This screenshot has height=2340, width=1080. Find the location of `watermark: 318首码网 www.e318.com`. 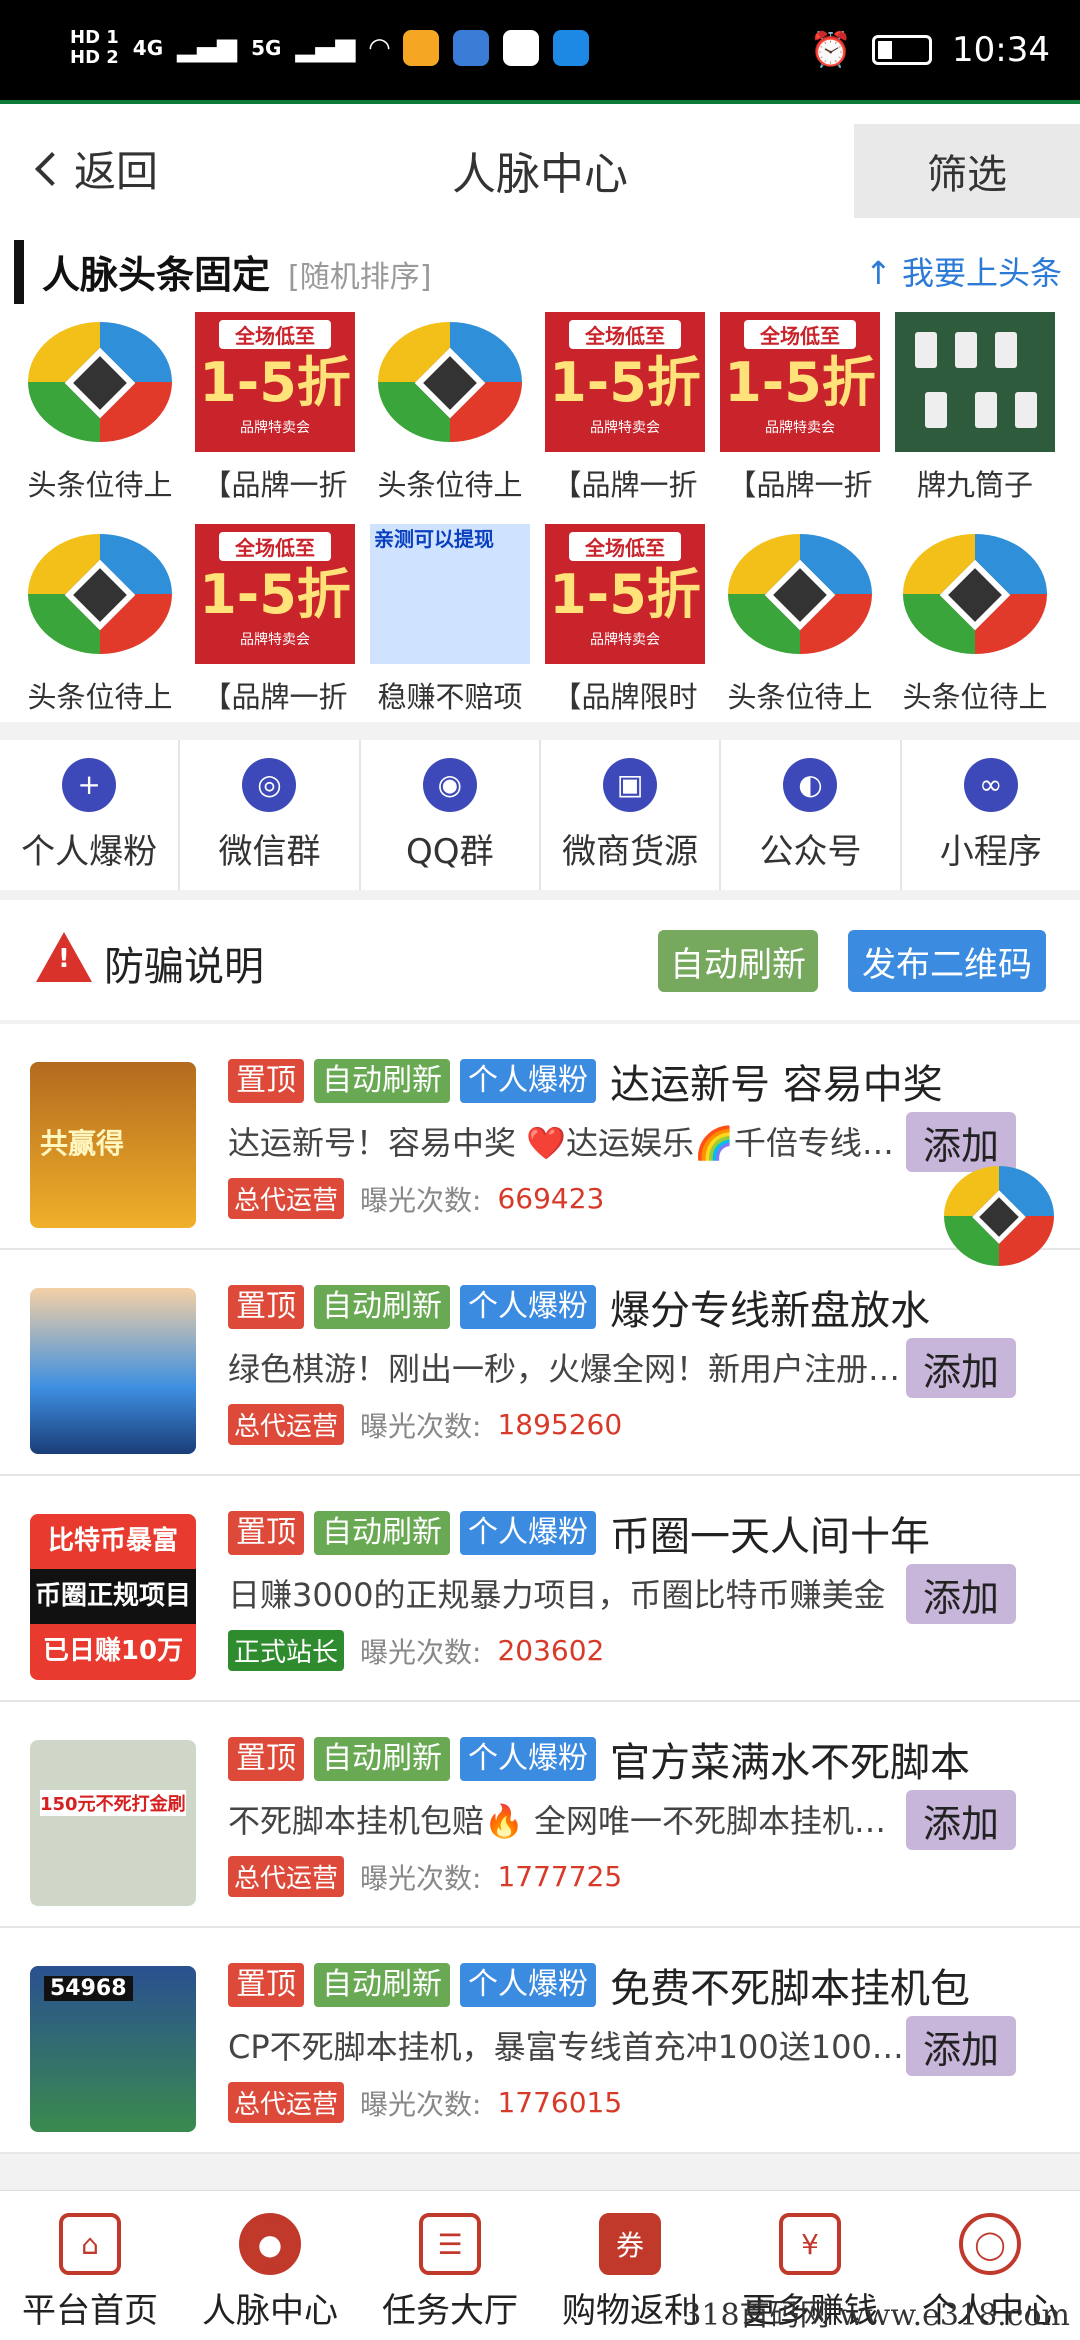

watermark: 318首码网 www.e318.com is located at coordinates (876, 2315).